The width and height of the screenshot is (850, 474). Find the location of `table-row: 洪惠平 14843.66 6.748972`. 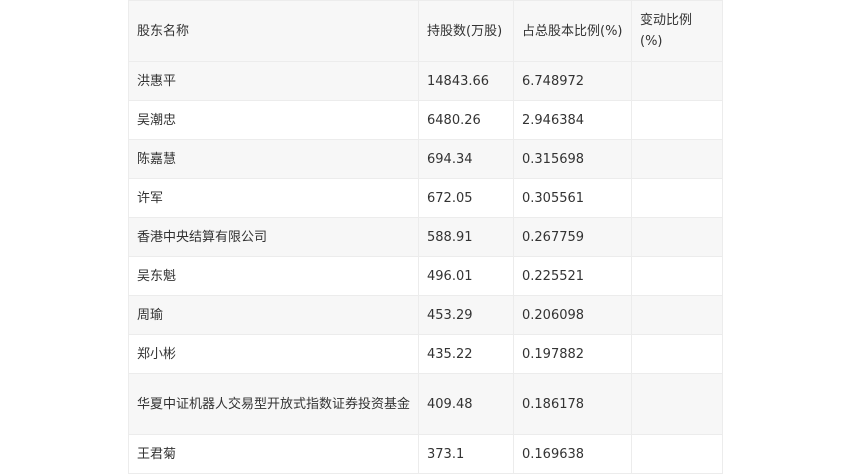

table-row: 洪惠平 14843.66 6.748972 is located at coordinates (425, 81).